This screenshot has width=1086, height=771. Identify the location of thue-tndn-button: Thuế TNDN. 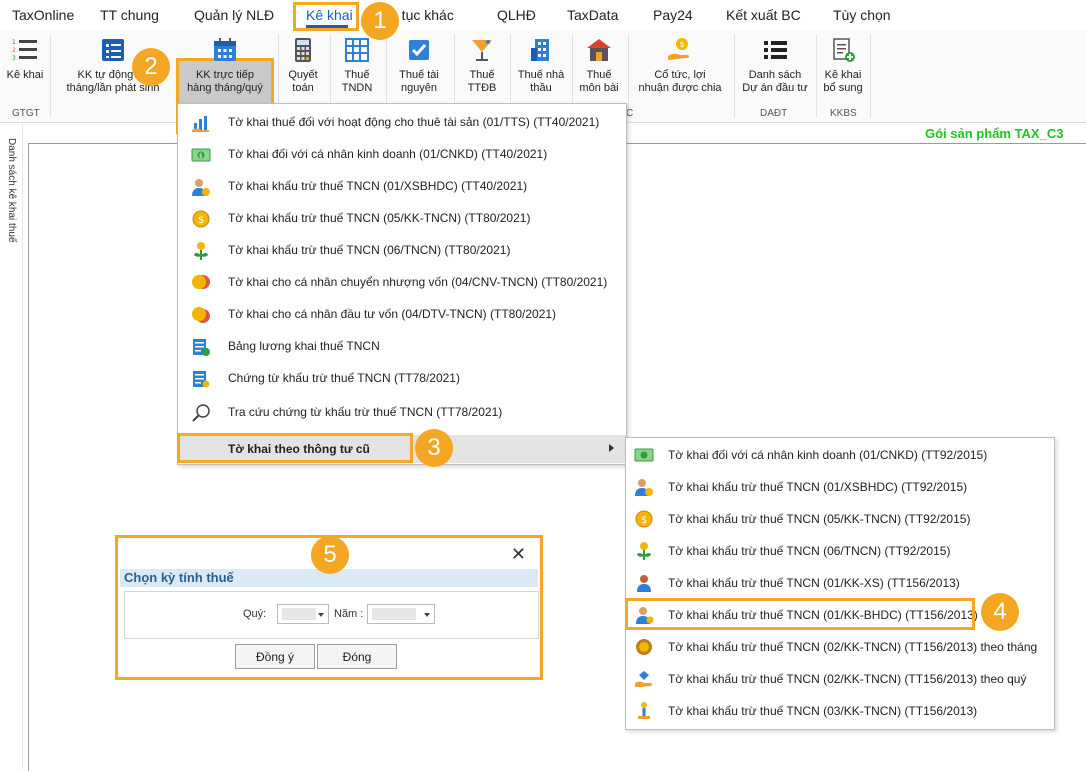
(357, 65).